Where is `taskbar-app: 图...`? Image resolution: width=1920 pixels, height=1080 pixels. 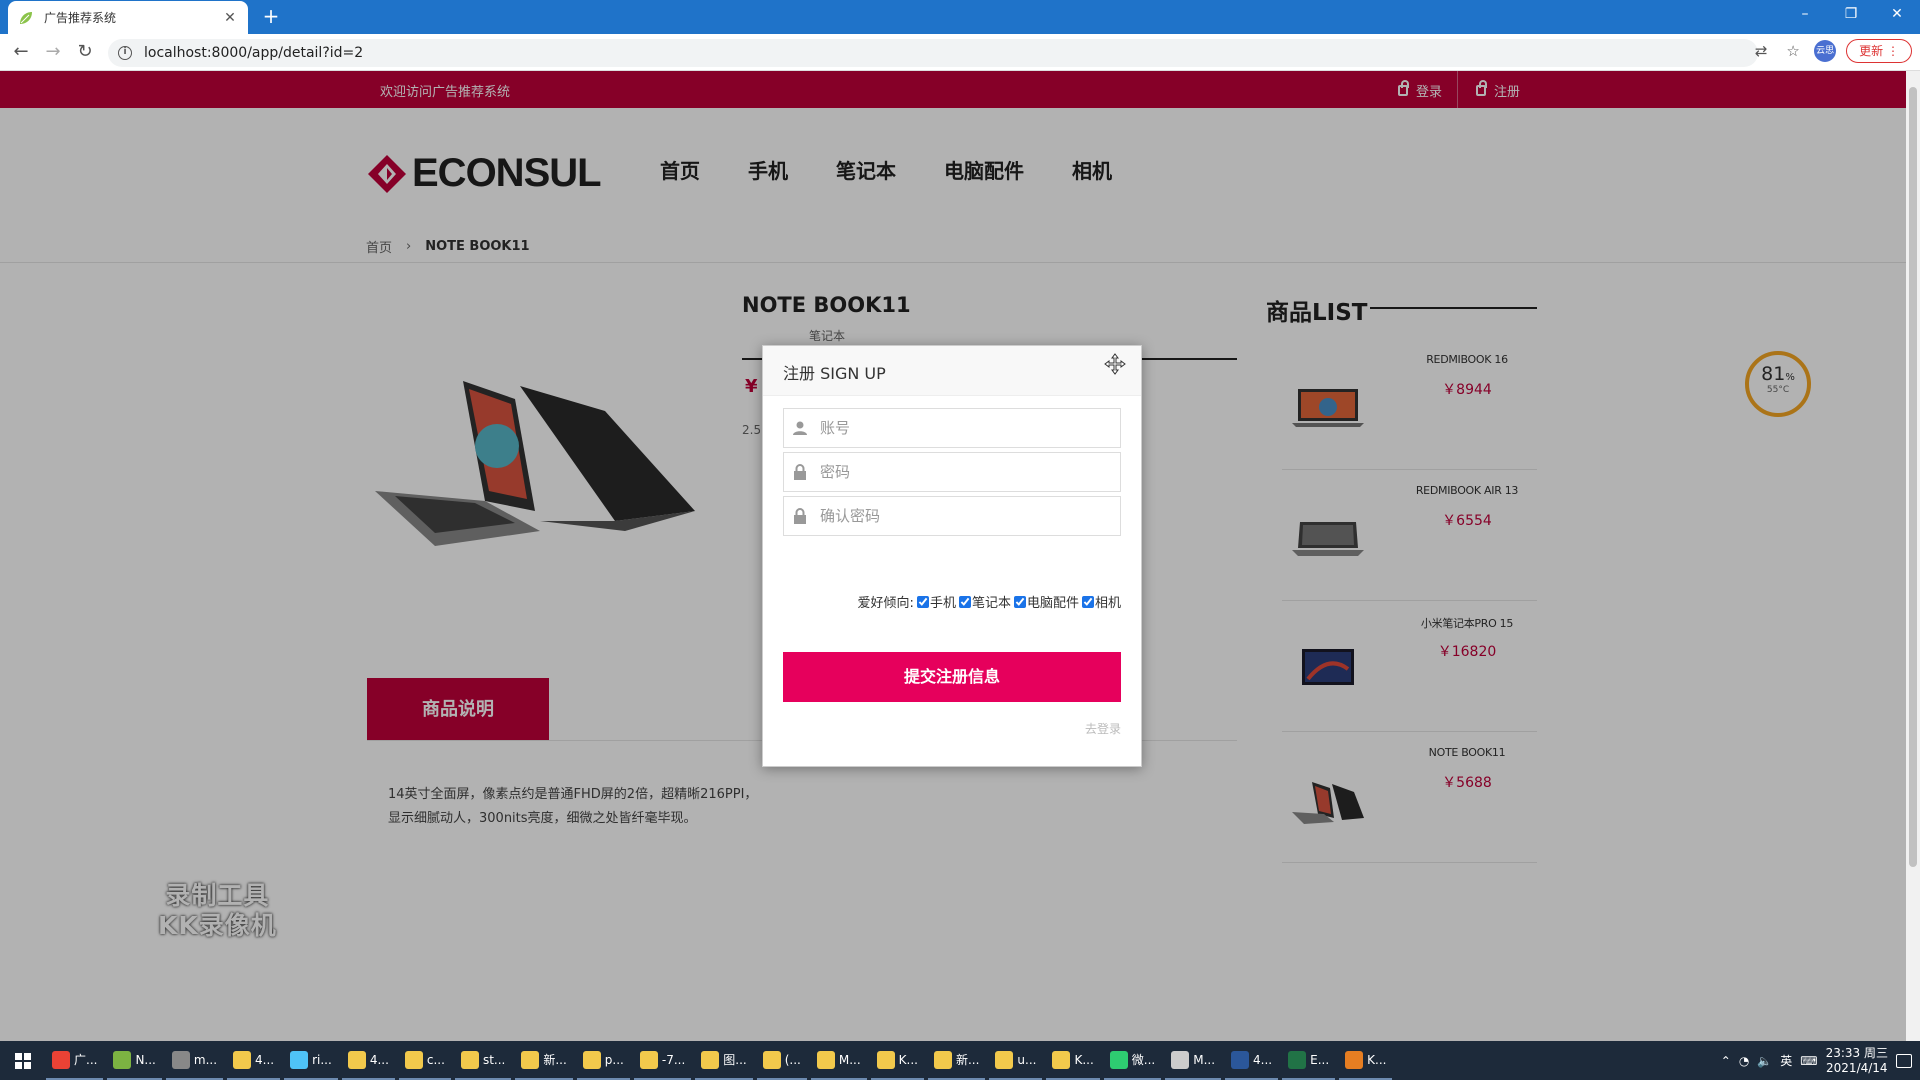 taskbar-app: 图... is located at coordinates (724, 1060).